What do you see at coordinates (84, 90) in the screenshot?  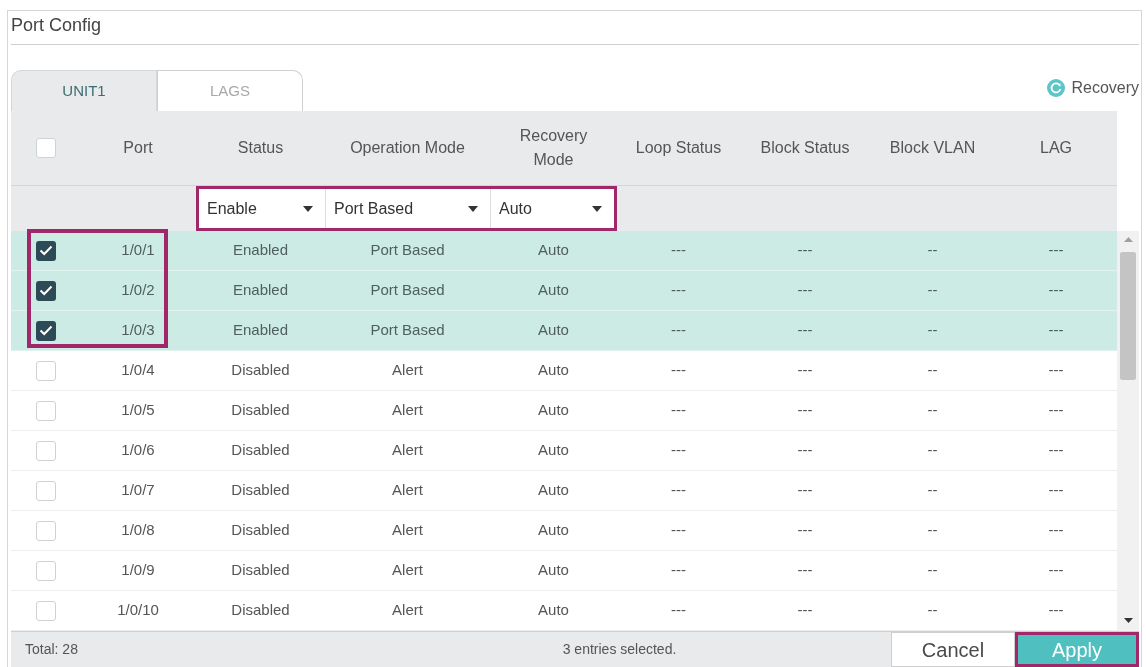 I see `tab: UNIT1` at bounding box center [84, 90].